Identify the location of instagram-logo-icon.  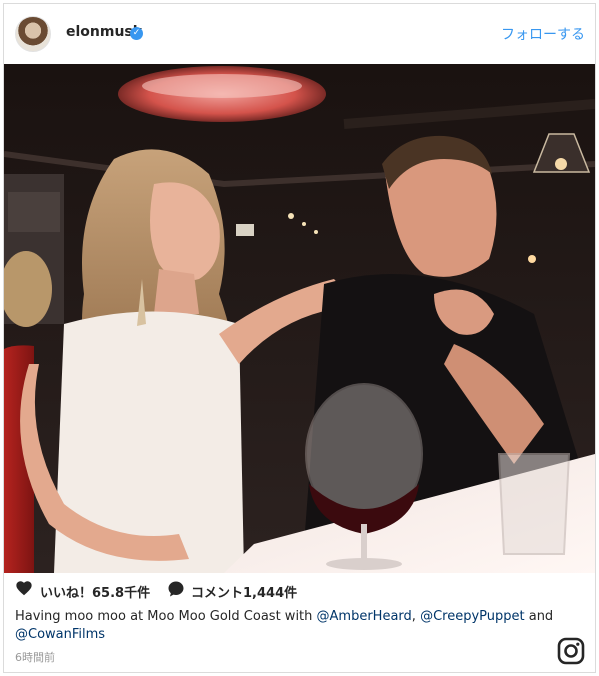
(571, 651).